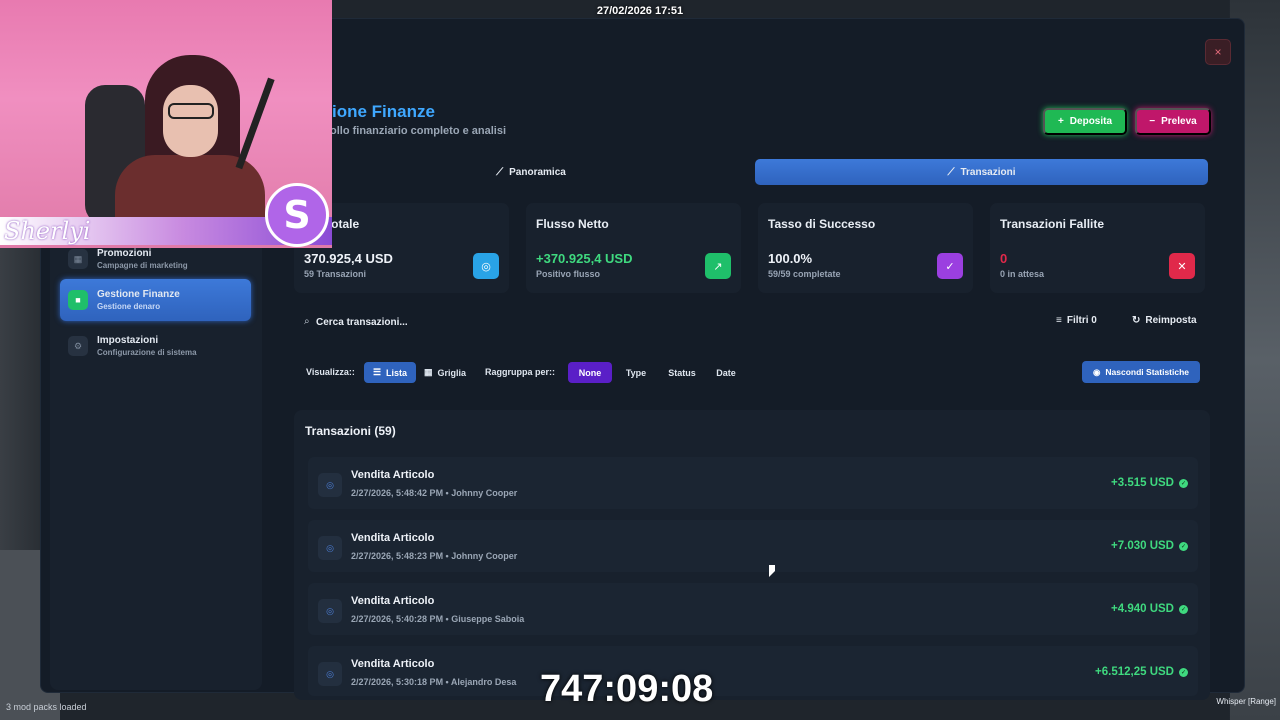 The width and height of the screenshot is (1280, 720). I want to click on streamer-name: Sherlyi, so click(47, 231).